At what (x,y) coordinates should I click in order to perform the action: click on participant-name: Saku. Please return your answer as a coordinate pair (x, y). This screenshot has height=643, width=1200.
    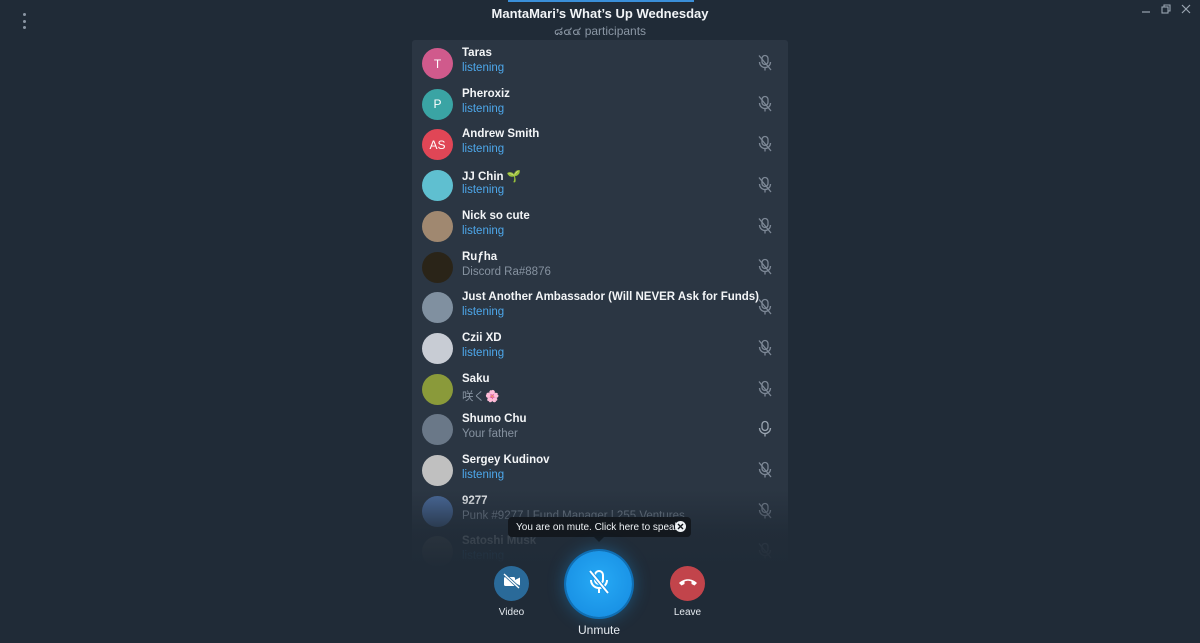
    Looking at the image, I should click on (476, 378).